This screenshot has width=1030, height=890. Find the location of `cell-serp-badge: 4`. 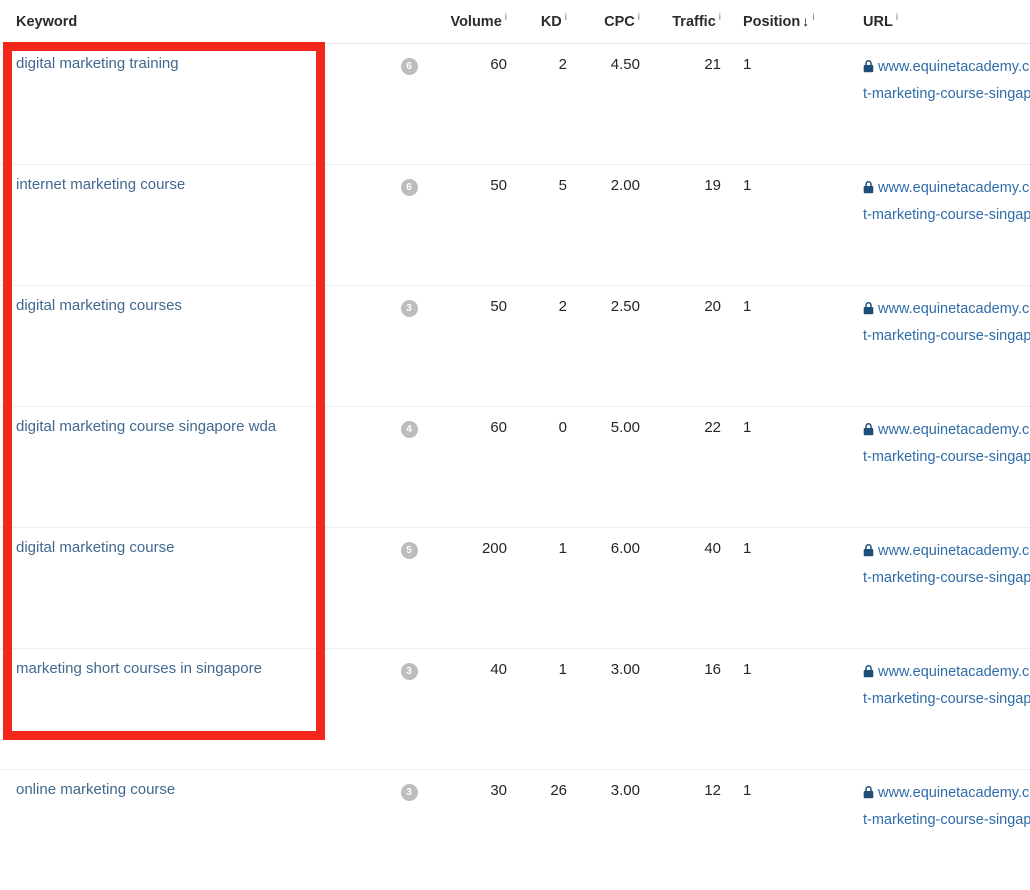

cell-serp-badge: 4 is located at coordinates (409, 467).